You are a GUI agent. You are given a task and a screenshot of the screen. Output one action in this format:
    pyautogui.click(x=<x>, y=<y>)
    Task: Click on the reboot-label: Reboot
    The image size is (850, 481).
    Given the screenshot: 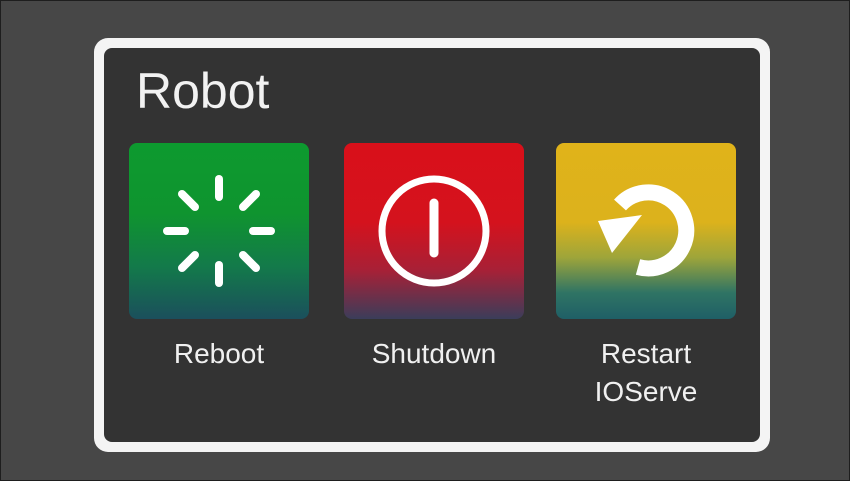 What is the action you would take?
    pyautogui.click(x=219, y=353)
    